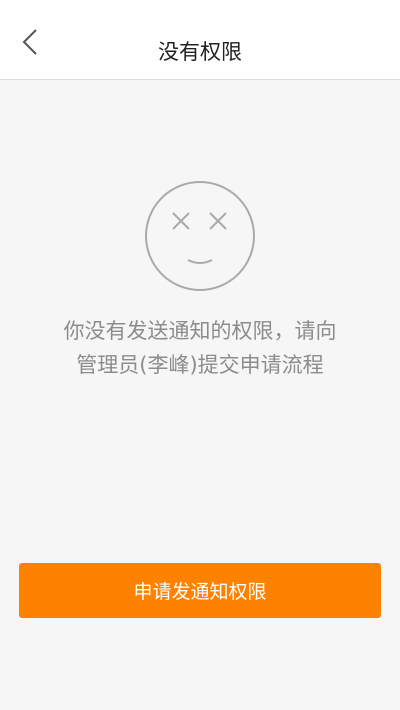 The width and height of the screenshot is (400, 710). What do you see at coordinates (200, 348) in the screenshot?
I see `permission-message: 你没有发送通知的权限，请向 管理员(李峰)提交申请流程` at bounding box center [200, 348].